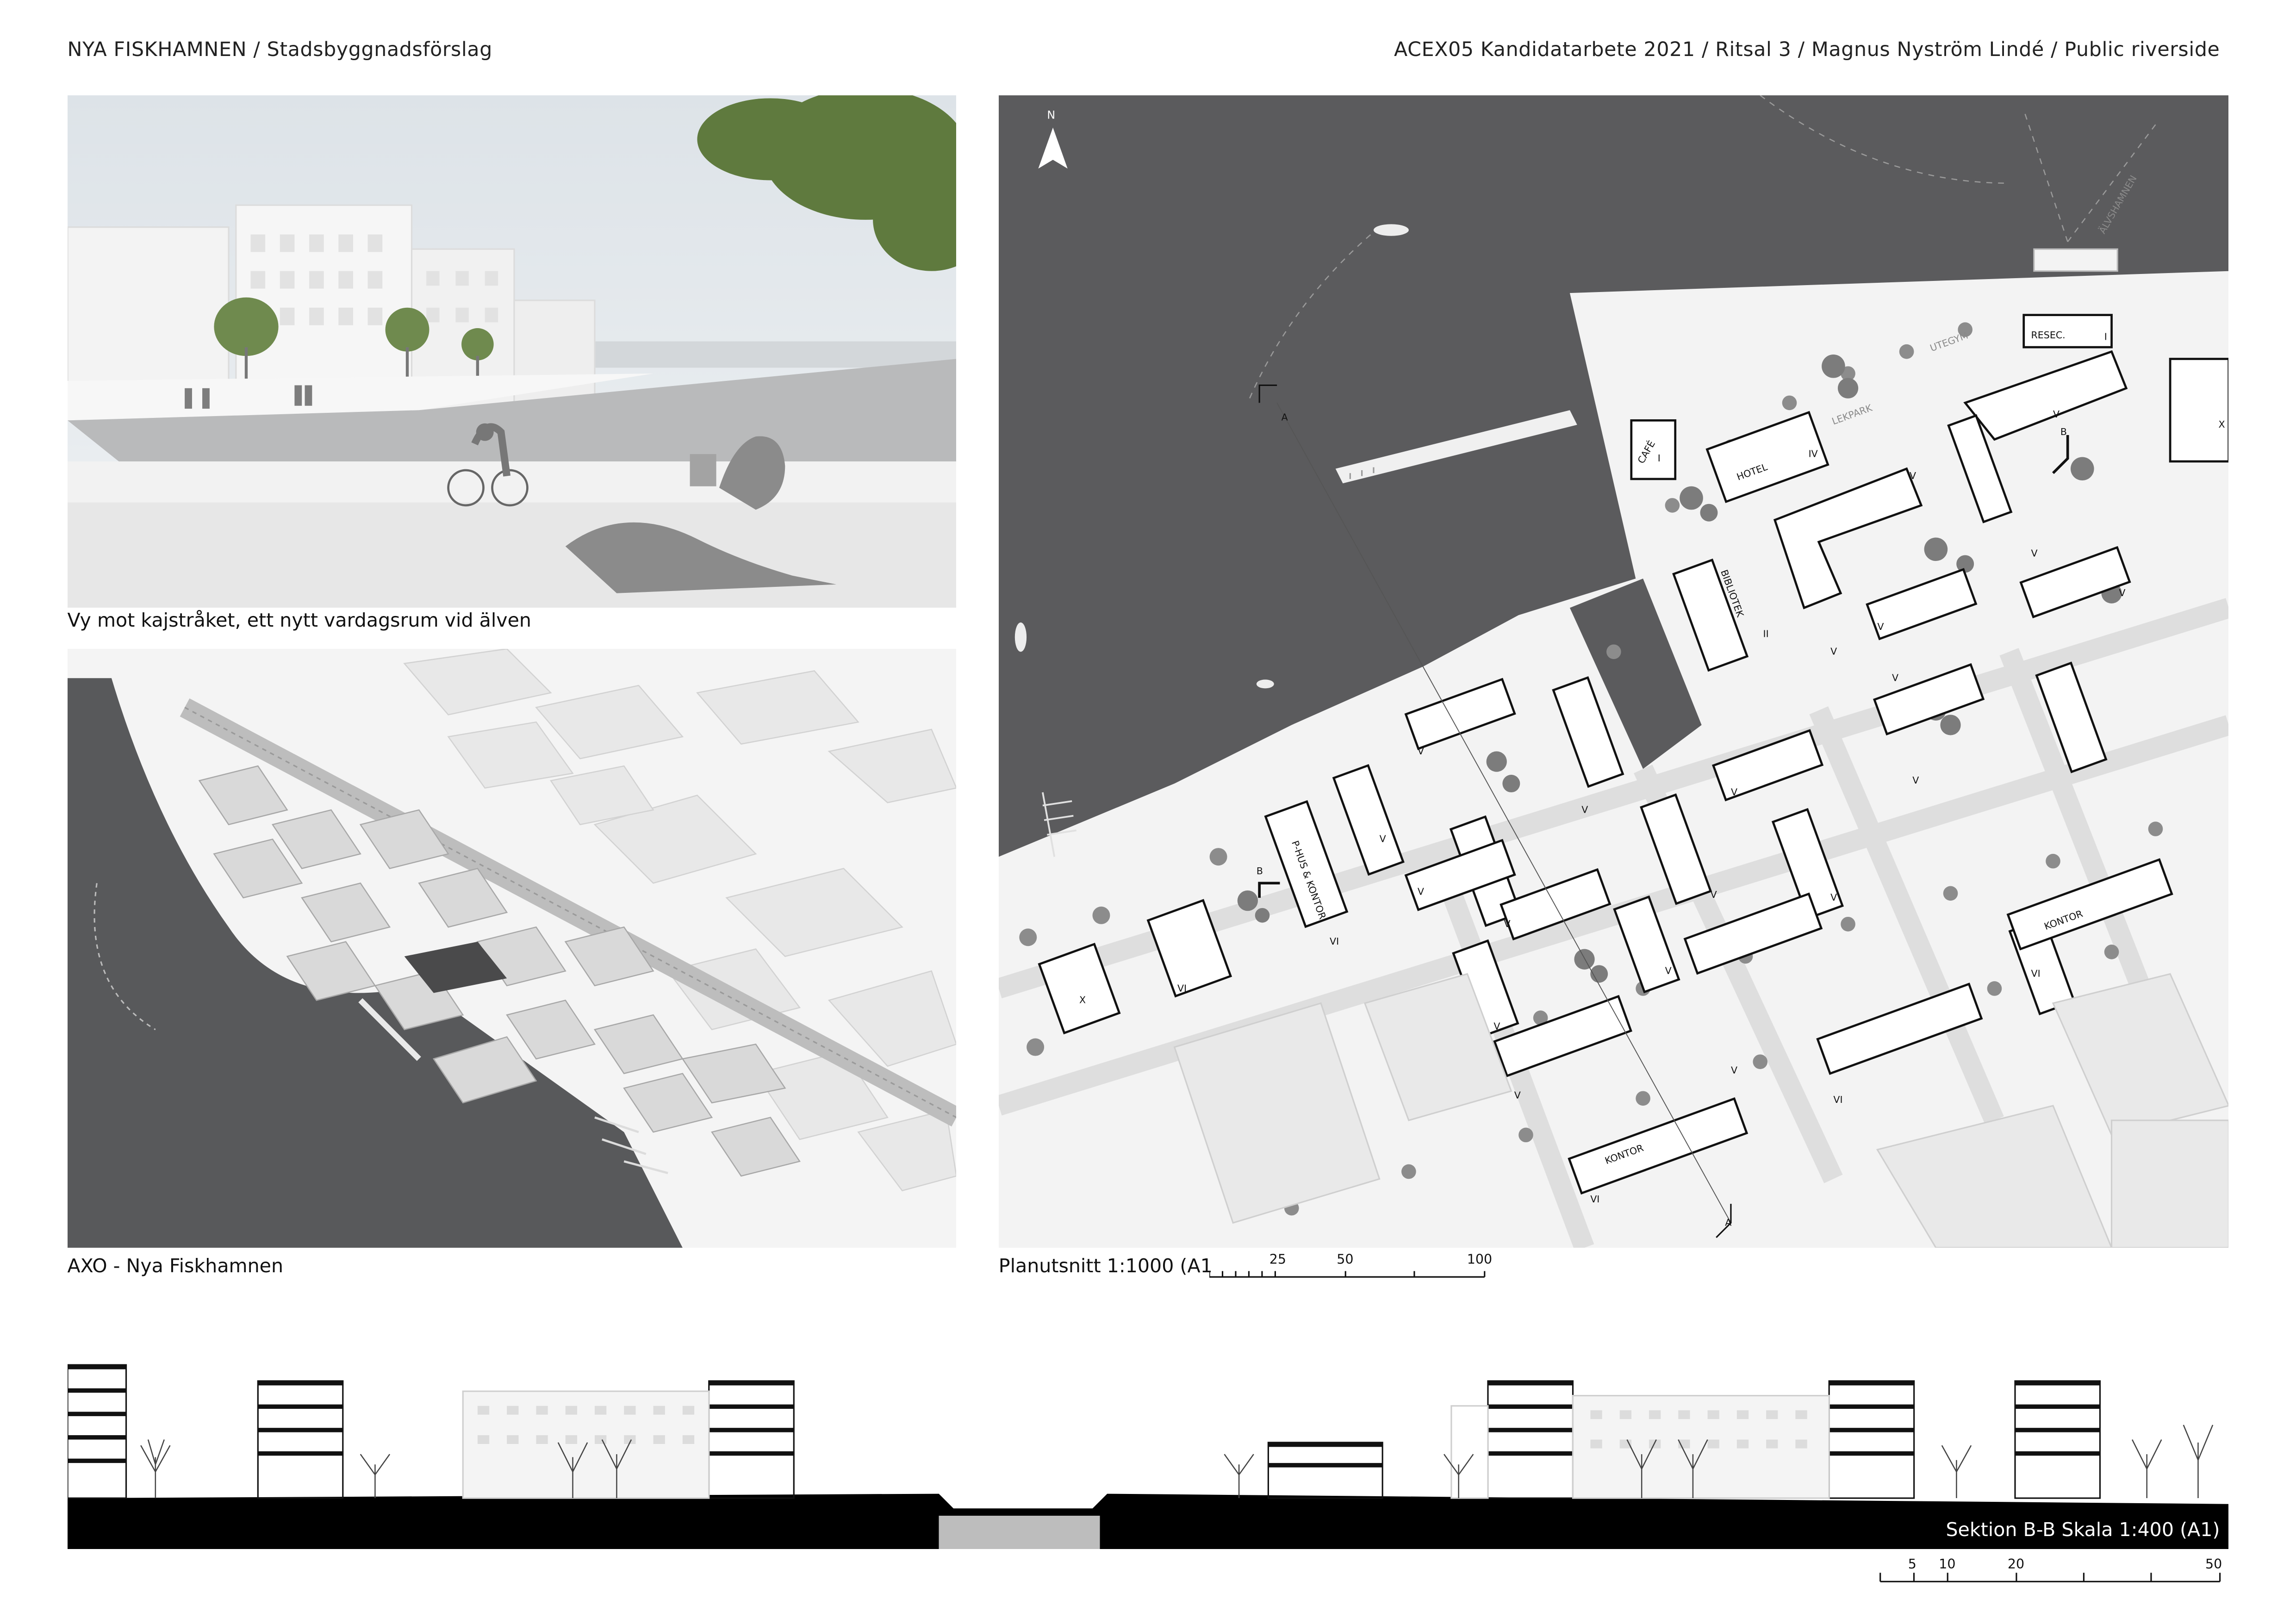  Describe the element at coordinates (1479, 1259) in the screenshot. I see `plan-scale-tick: 100` at that location.